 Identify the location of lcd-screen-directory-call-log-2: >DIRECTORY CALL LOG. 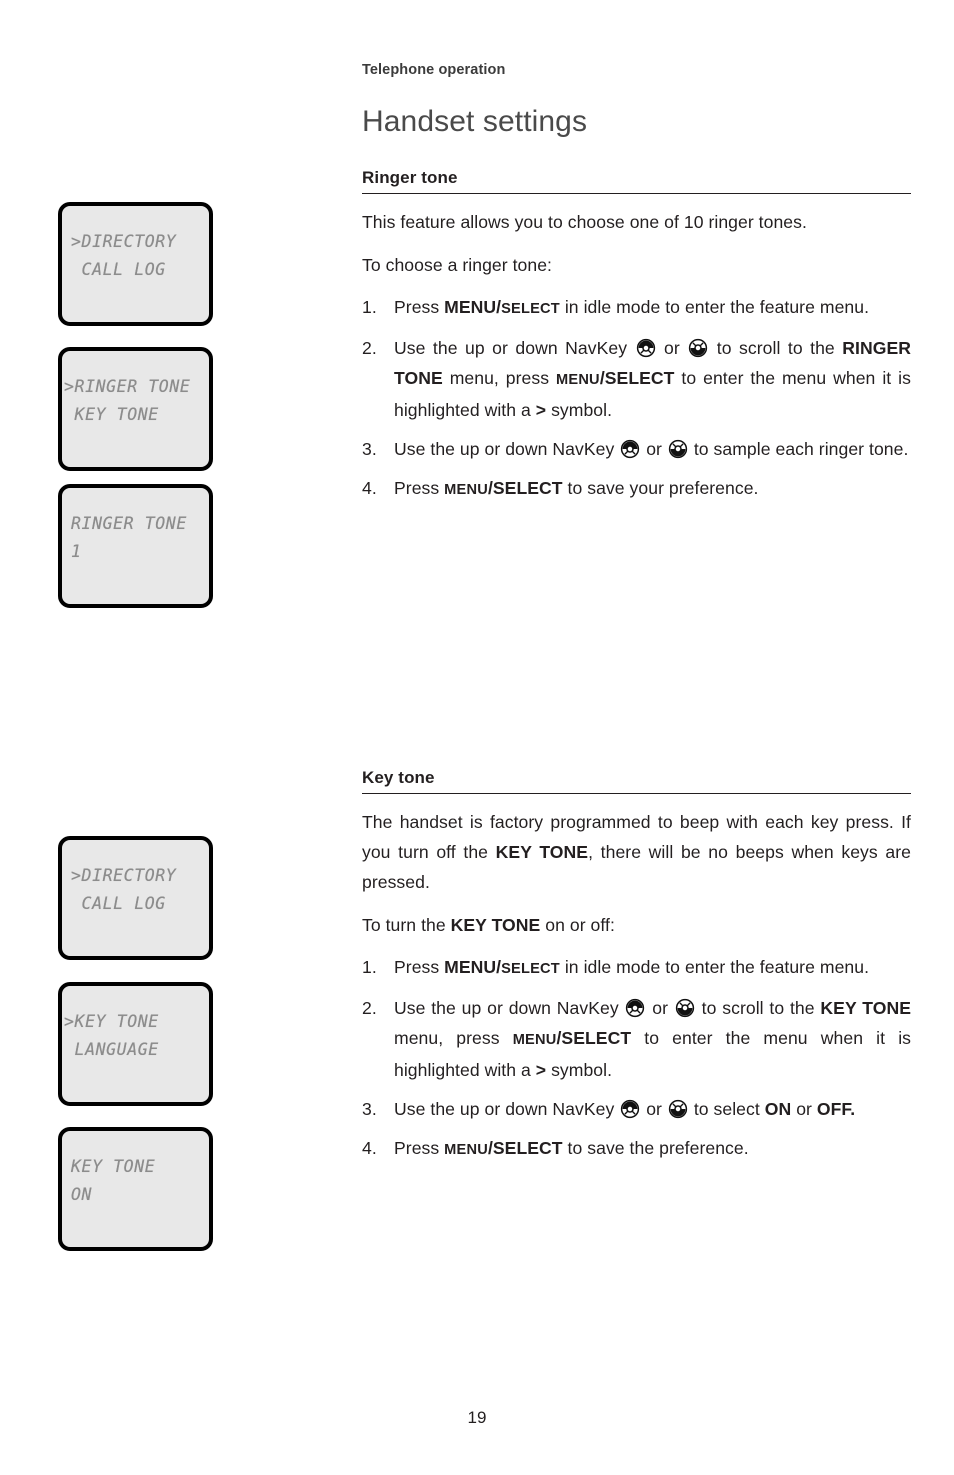
(135, 898).